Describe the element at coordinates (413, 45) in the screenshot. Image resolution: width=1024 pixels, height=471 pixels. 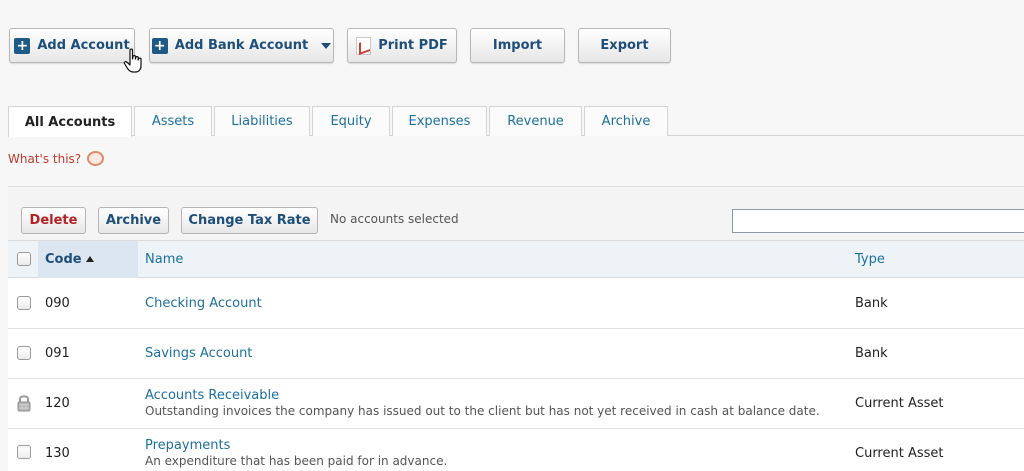
I see `print-pdf-label: Print PDF` at that location.